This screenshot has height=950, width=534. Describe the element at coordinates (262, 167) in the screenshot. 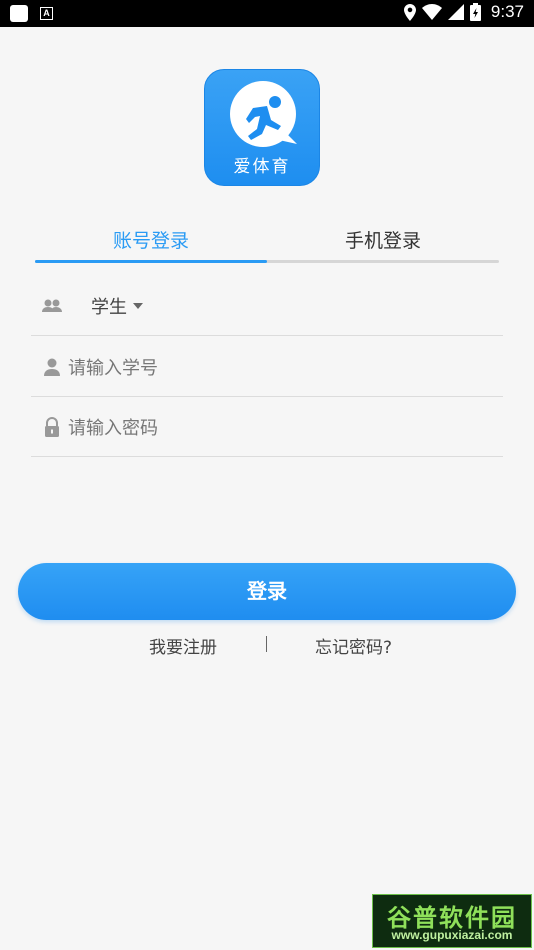

I see `app-name-text: 爱体育` at that location.